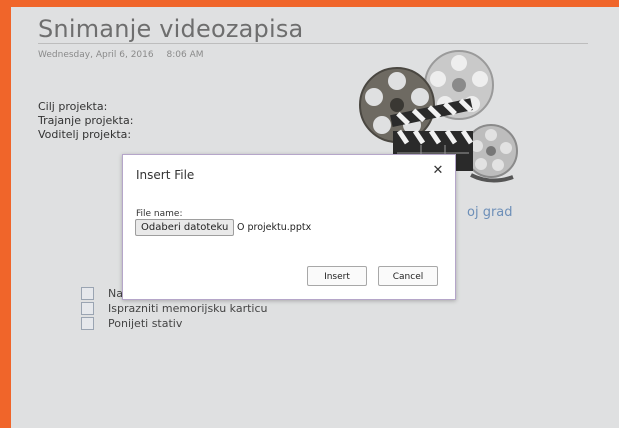 This screenshot has width=619, height=428. What do you see at coordinates (85, 107) in the screenshot?
I see `field-goal: Cilj projekta:` at bounding box center [85, 107].